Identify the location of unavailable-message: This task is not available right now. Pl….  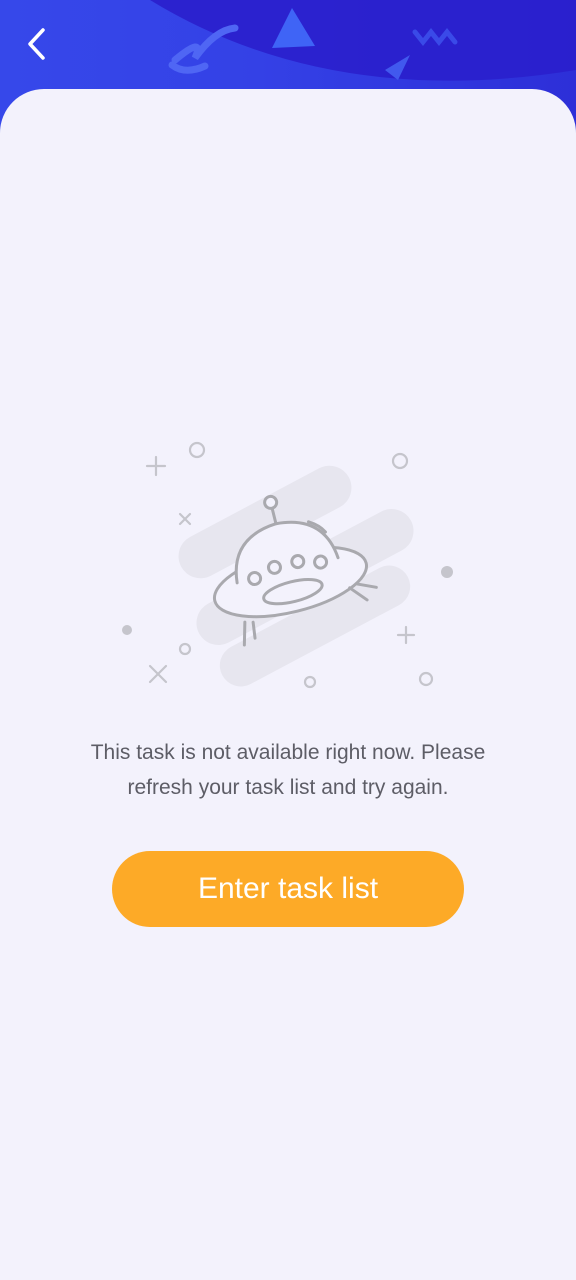
(288, 770).